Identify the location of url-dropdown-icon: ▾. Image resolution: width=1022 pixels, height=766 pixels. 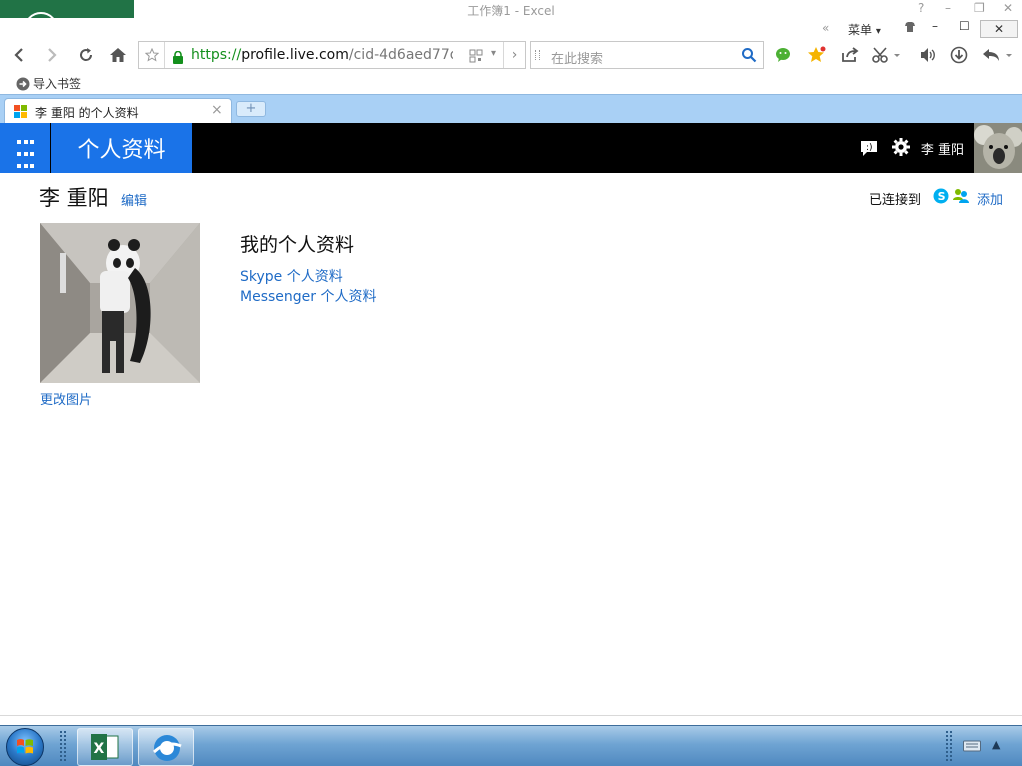
(493, 53).